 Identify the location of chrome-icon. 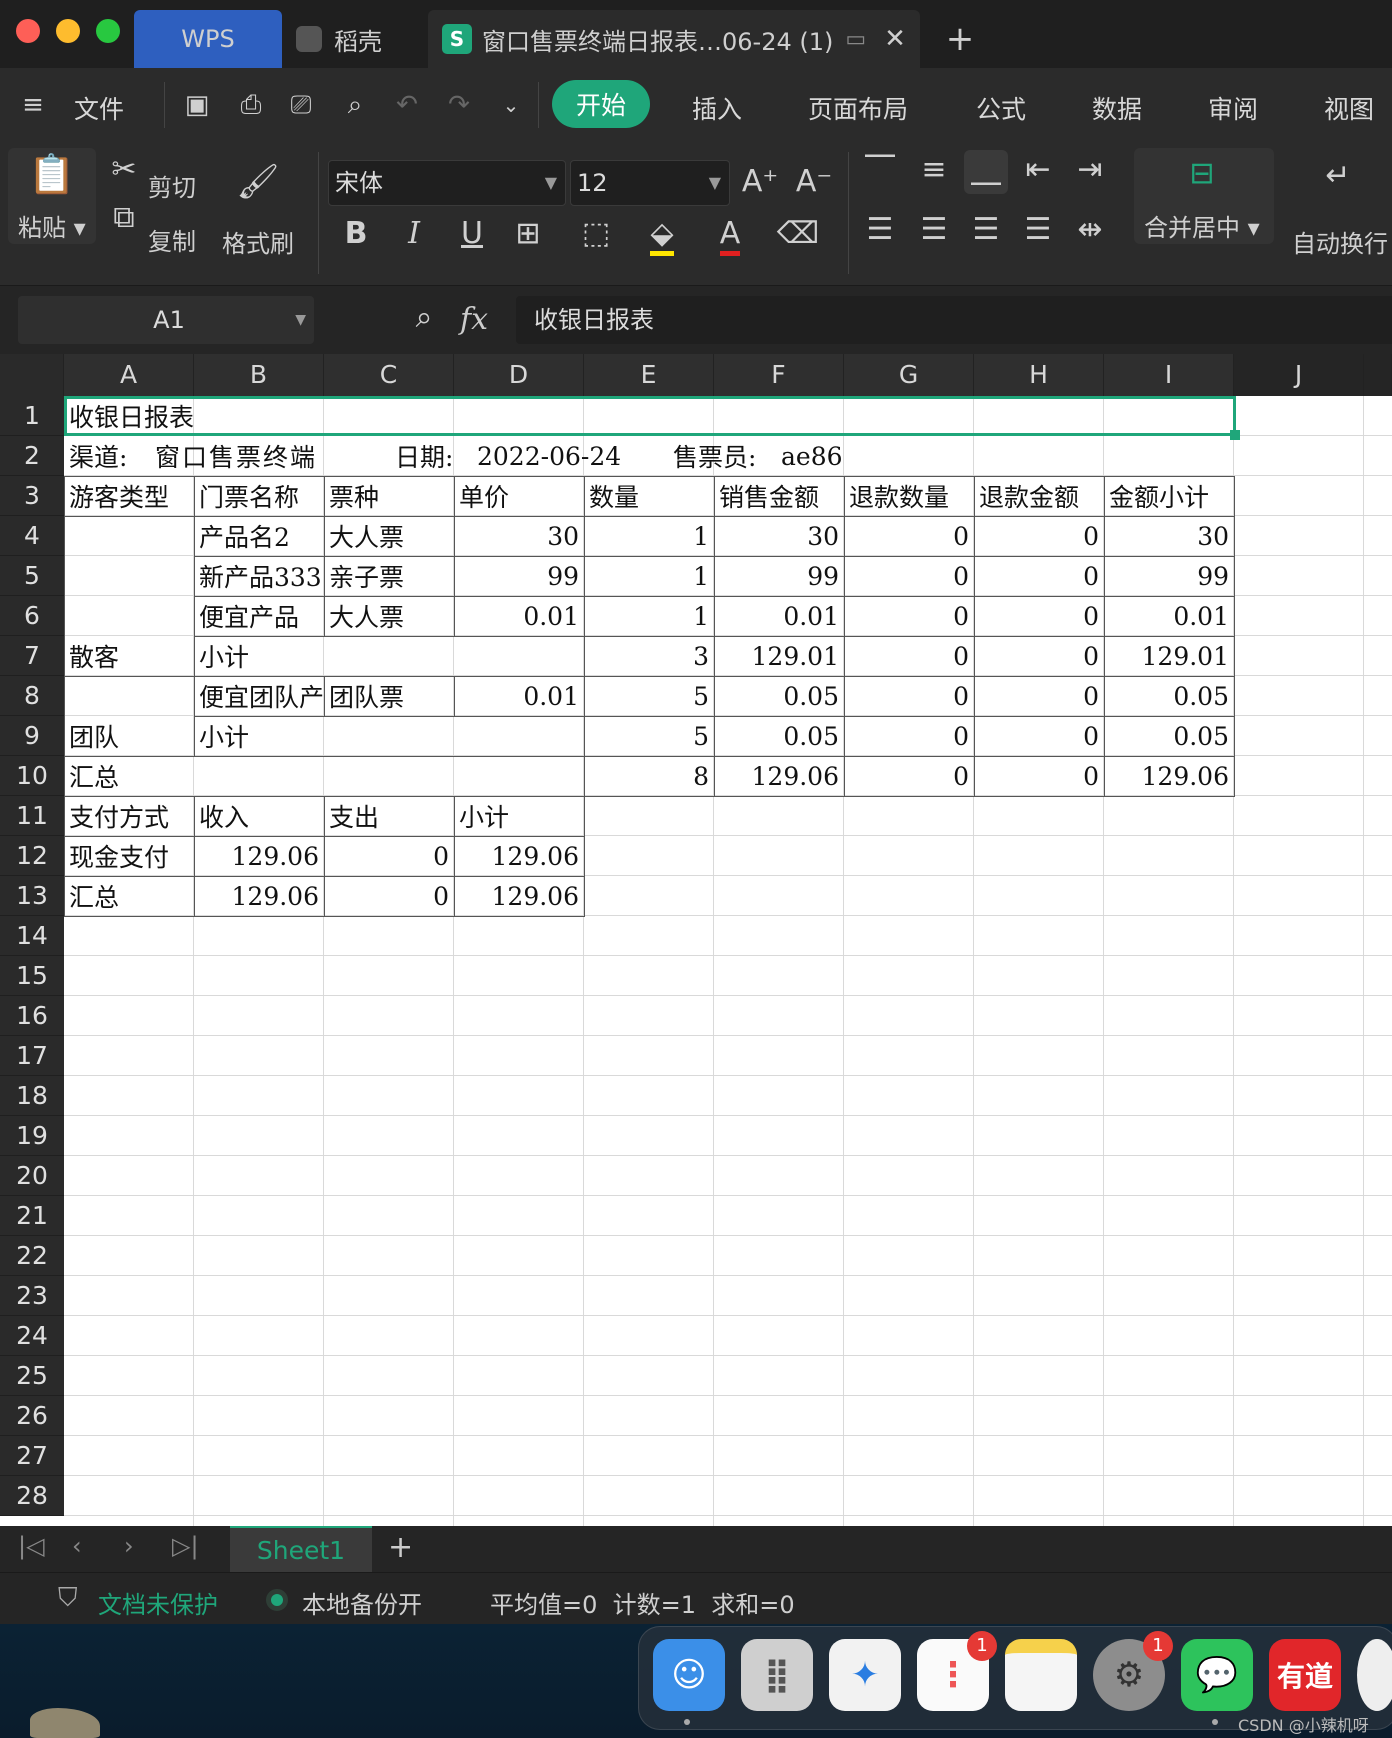
(1374, 1675).